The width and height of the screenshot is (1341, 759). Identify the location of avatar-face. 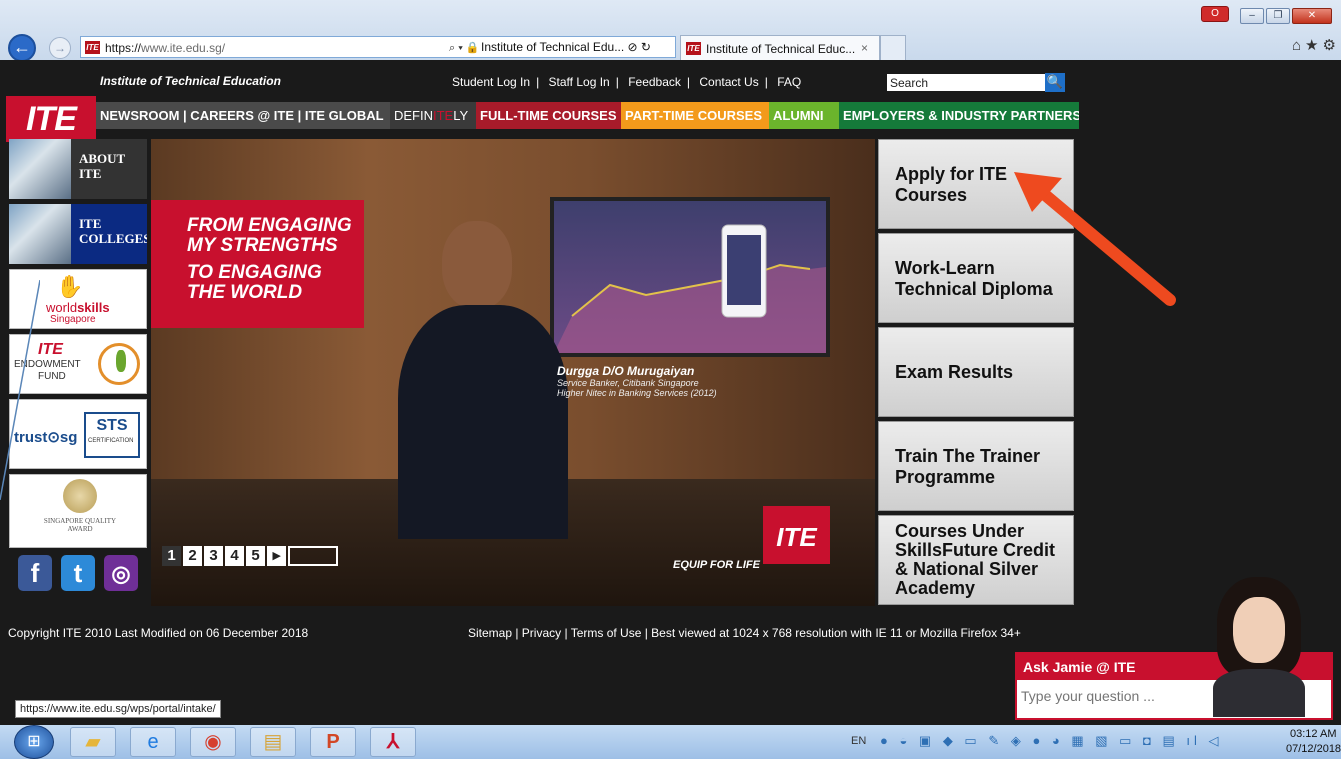
(1259, 630).